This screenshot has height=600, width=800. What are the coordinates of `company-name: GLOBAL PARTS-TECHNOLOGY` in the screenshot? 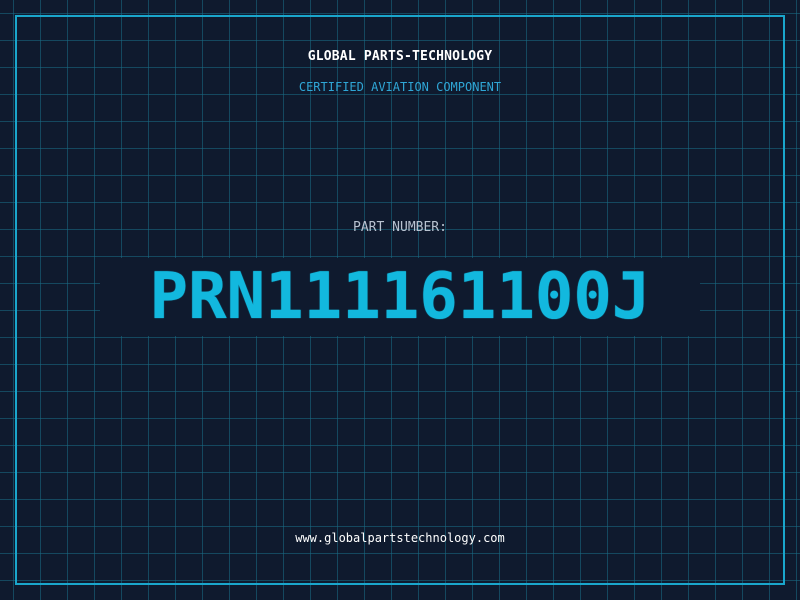 It's located at (400, 56).